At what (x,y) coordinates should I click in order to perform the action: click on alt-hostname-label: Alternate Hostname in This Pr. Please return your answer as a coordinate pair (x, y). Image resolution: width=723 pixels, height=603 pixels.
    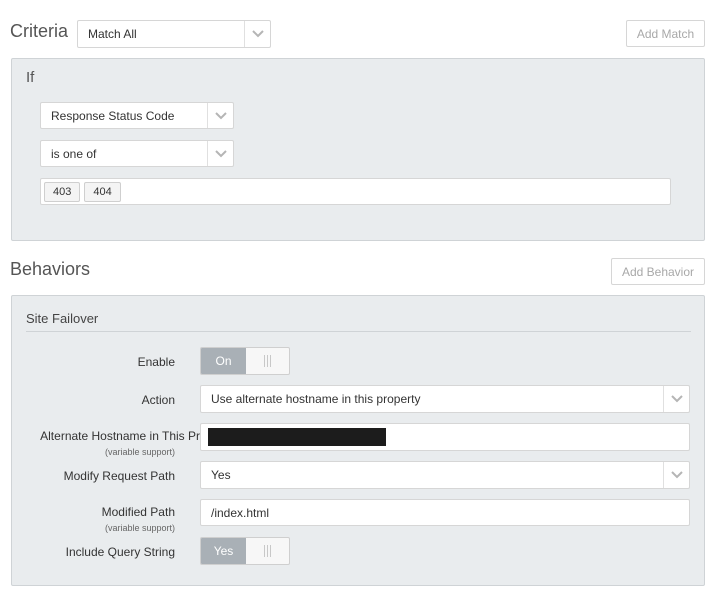
    Looking at the image, I should click on (120, 436).